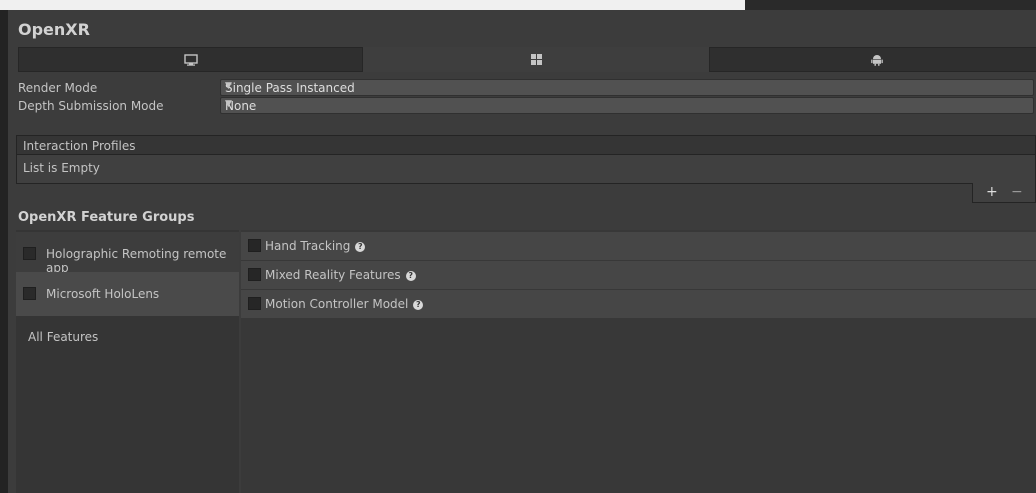  Describe the element at coordinates (627, 105) in the screenshot. I see `depth-submission-mode-dropdown: None ▼` at that location.